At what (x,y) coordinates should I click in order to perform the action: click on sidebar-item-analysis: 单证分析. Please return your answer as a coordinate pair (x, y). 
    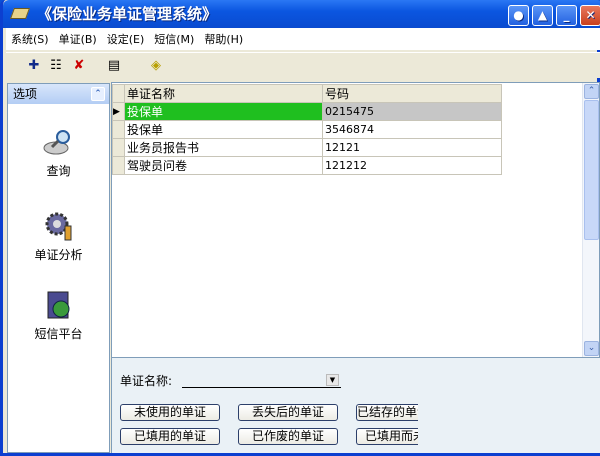
    Looking at the image, I should click on (58, 236).